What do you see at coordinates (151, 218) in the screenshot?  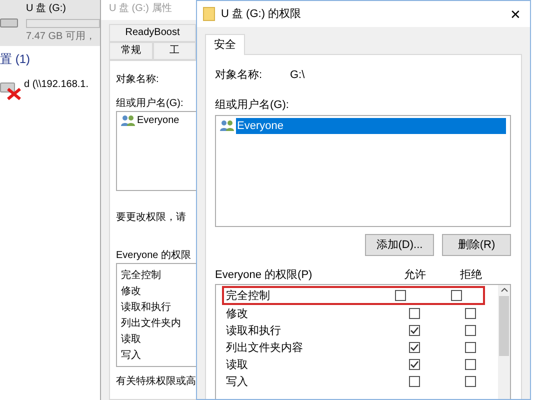 I see `hint-text: 要更改权限，请` at bounding box center [151, 218].